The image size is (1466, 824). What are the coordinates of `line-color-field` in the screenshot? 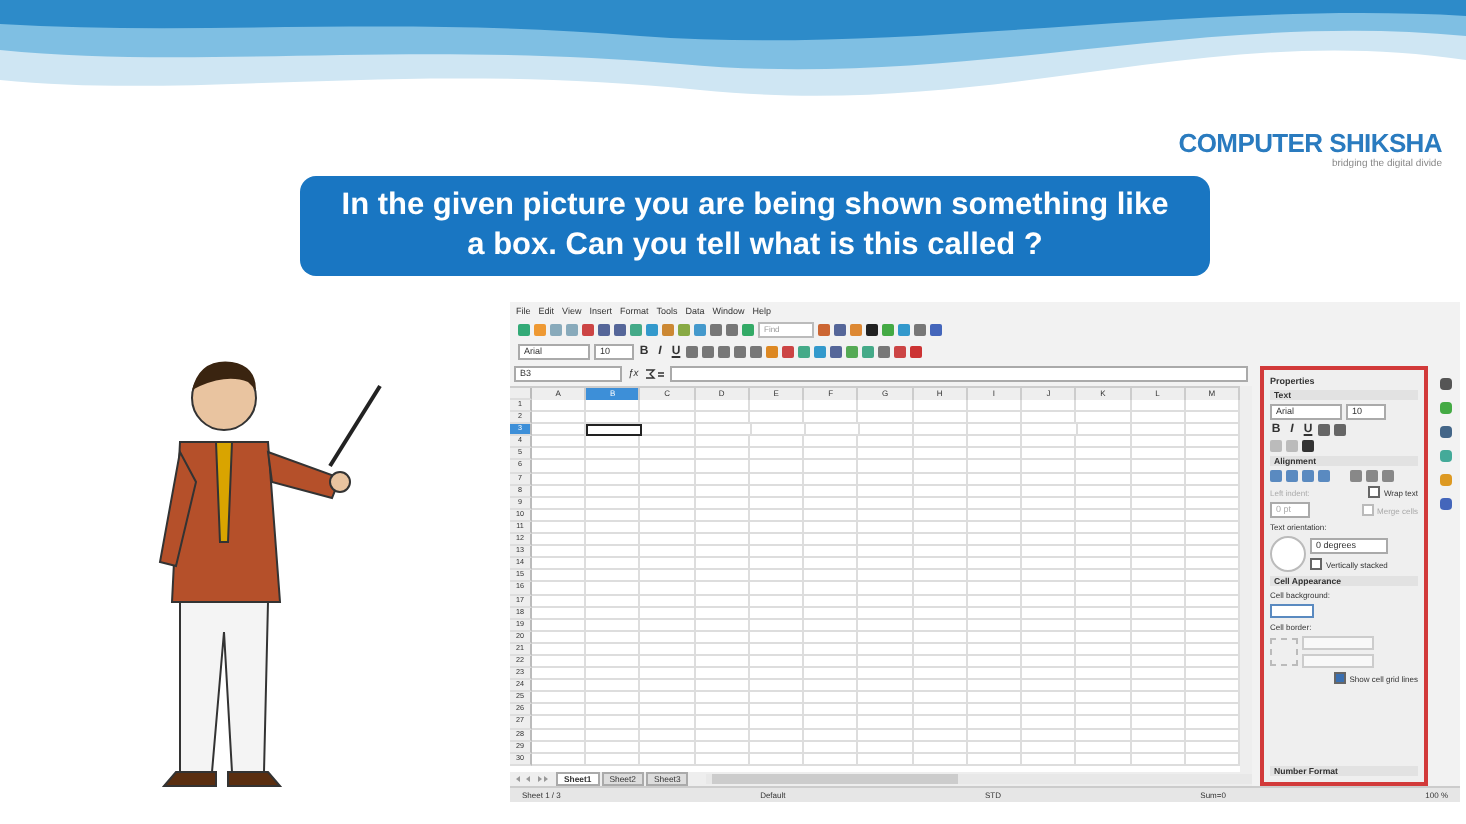 It's located at (1338, 661).